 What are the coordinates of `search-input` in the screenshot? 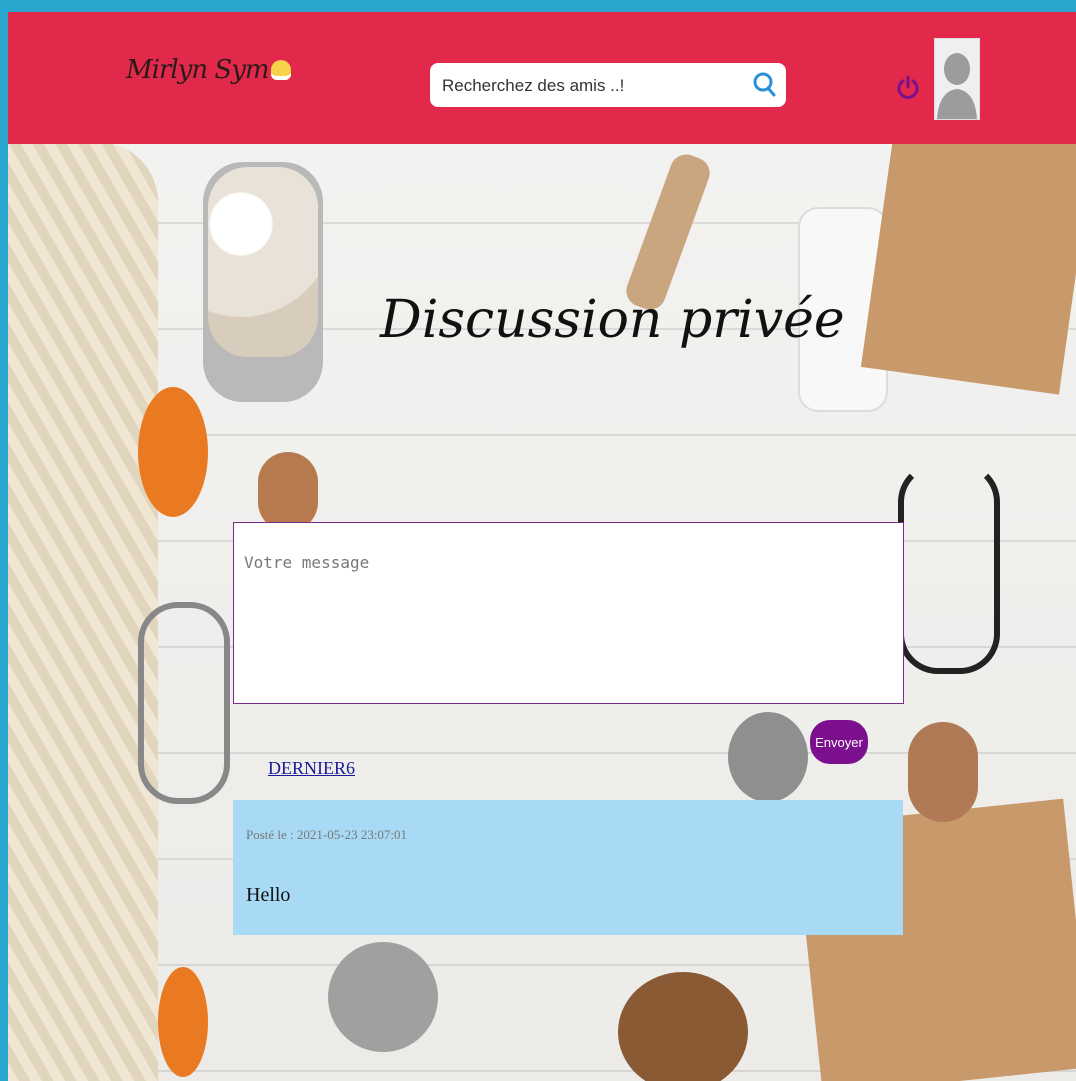 It's located at (592, 86).